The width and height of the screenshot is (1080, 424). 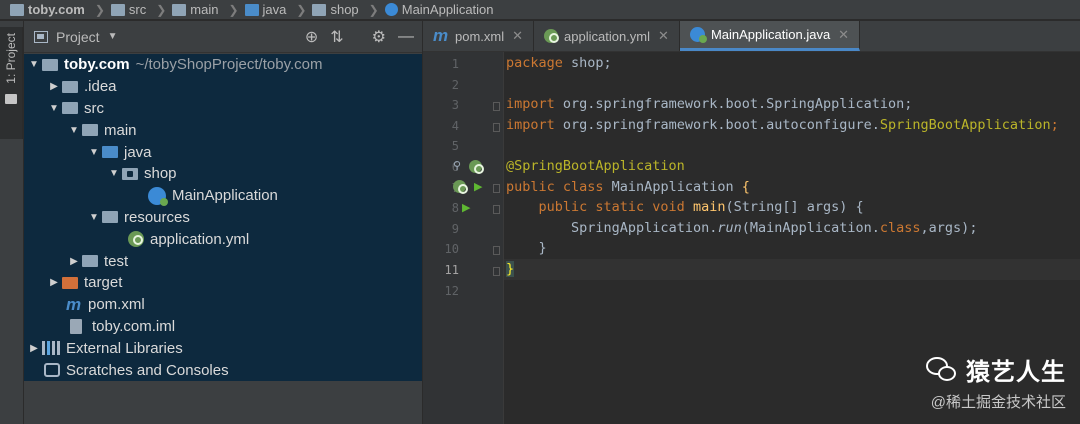 What do you see at coordinates (105, 305) in the screenshot?
I see `tree-item-pom-xml: m pom.xml` at bounding box center [105, 305].